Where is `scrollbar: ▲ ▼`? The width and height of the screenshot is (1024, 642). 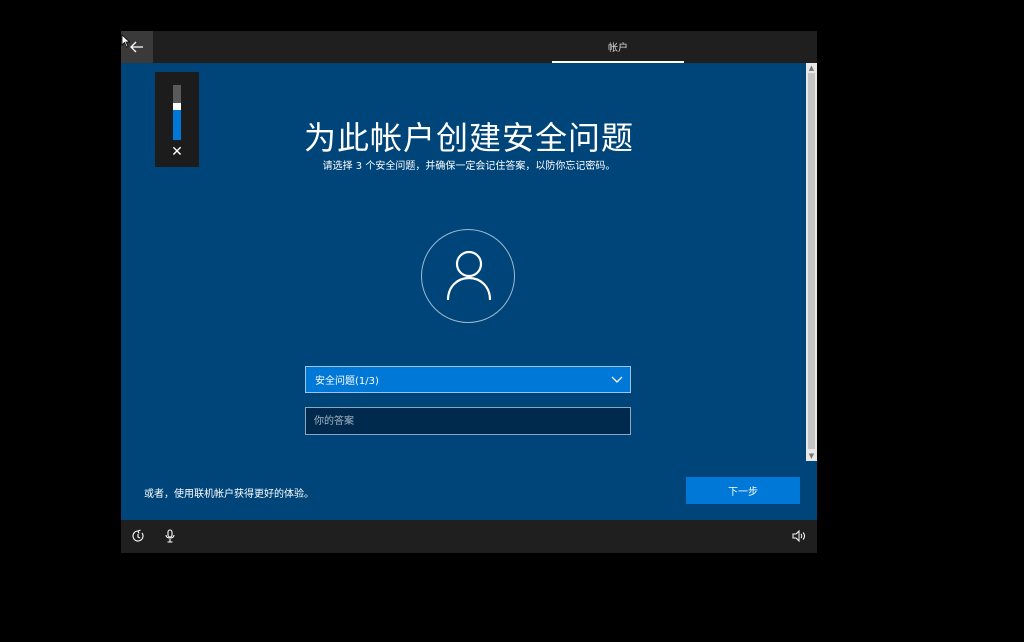
scrollbar: ▲ ▼ is located at coordinates (811, 262).